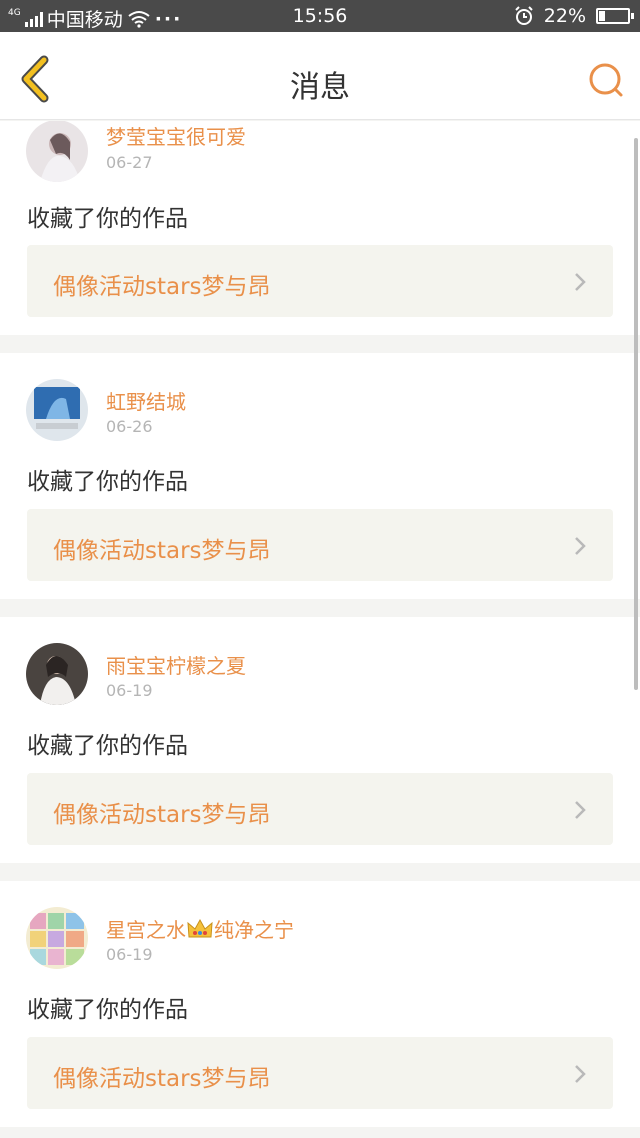  I want to click on scrollbar, so click(636, 414).